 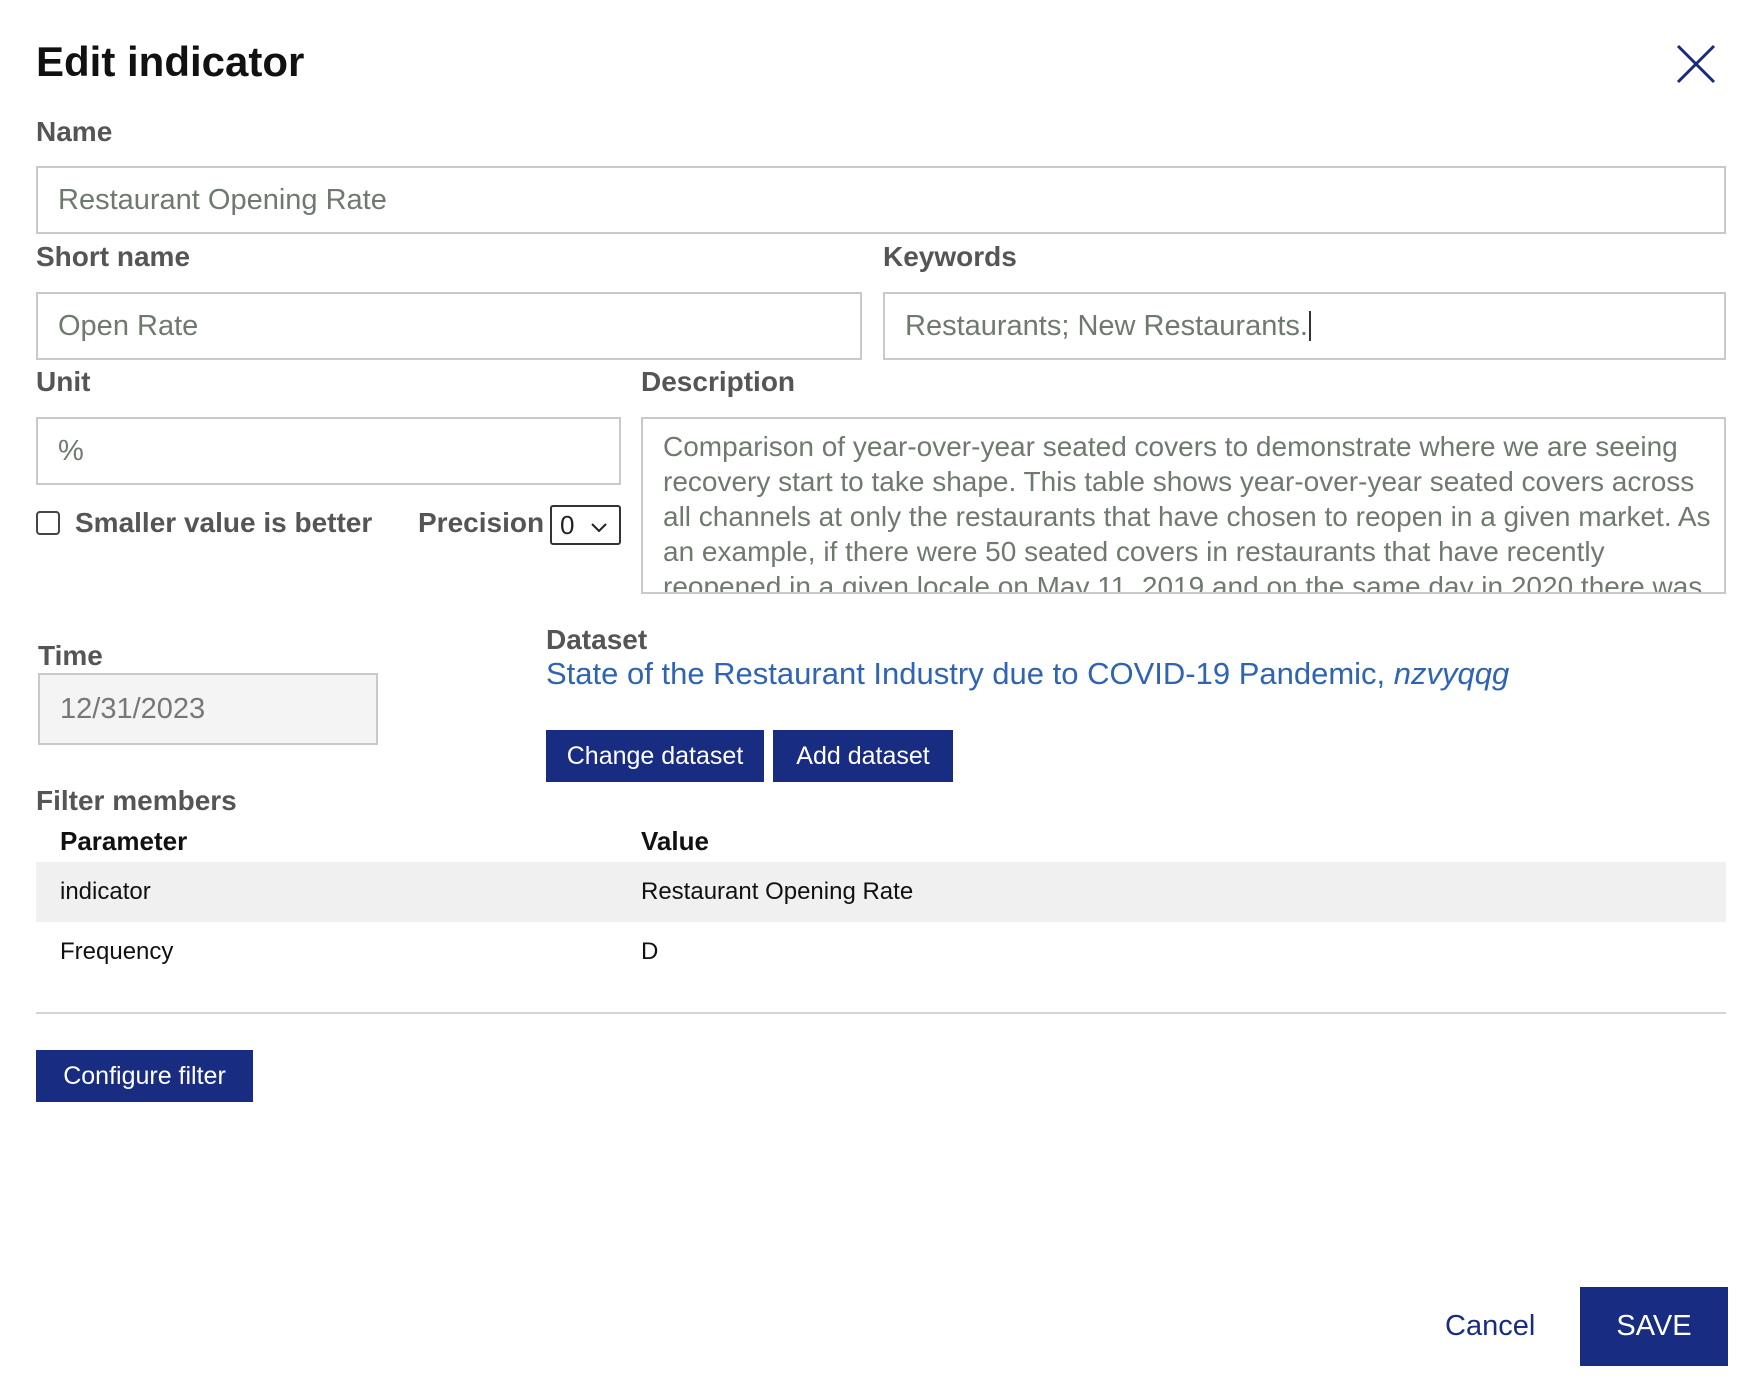 What do you see at coordinates (222, 199) in the screenshot?
I see `name-value: Restaurant Opening Rate` at bounding box center [222, 199].